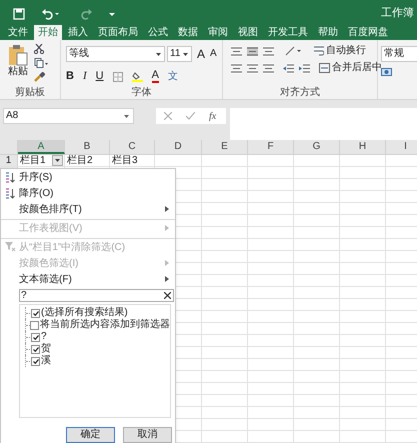 The image size is (417, 443). What do you see at coordinates (18, 32) in the screenshot?
I see `ribbon-tab: 文件` at bounding box center [18, 32].